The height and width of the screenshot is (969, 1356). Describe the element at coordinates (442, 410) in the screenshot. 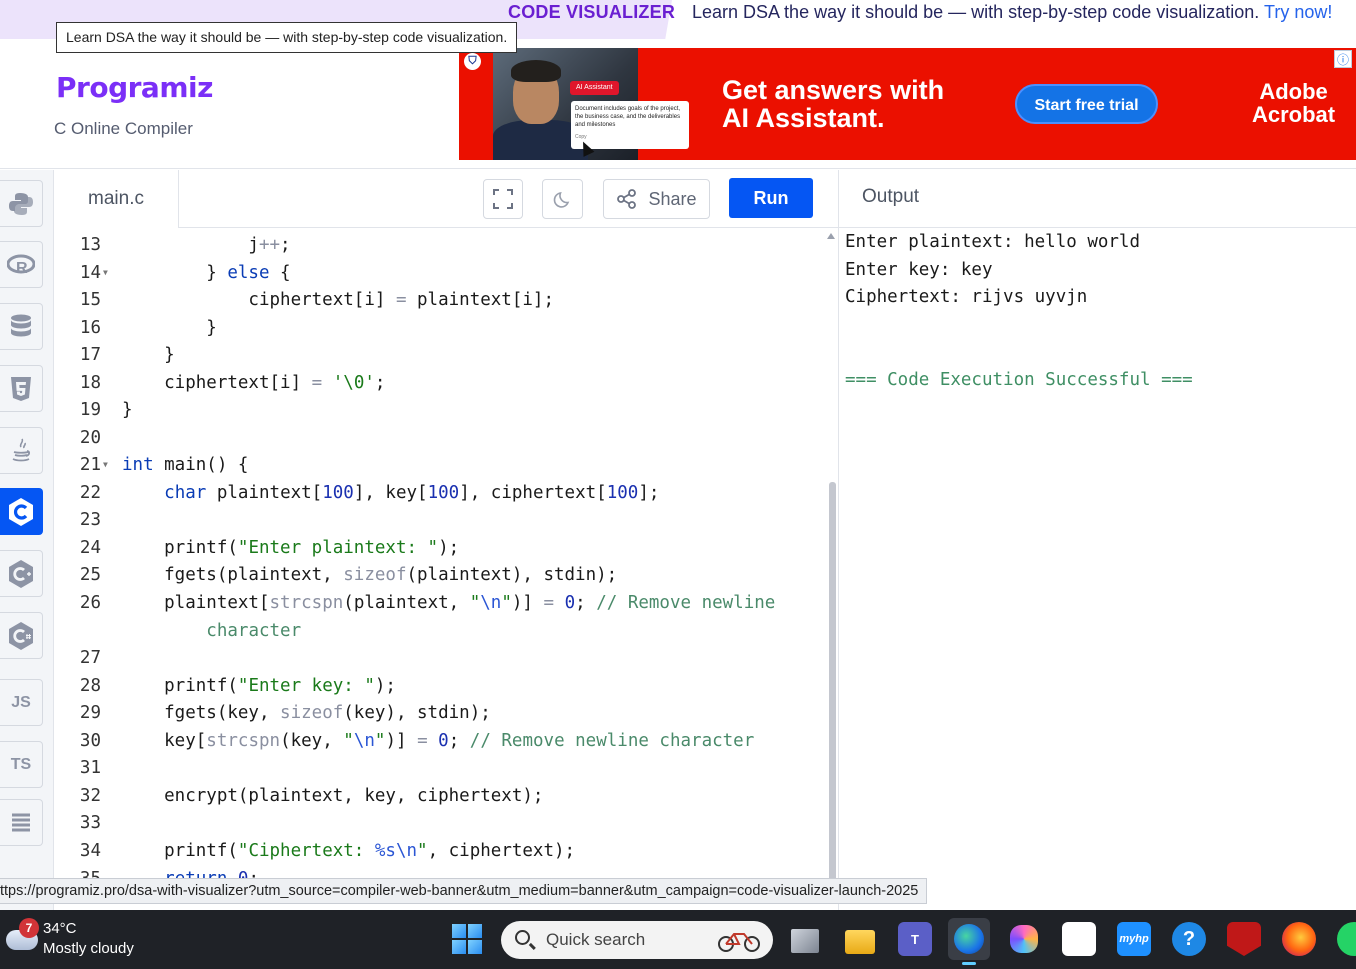

I see `code-line: 19}` at that location.